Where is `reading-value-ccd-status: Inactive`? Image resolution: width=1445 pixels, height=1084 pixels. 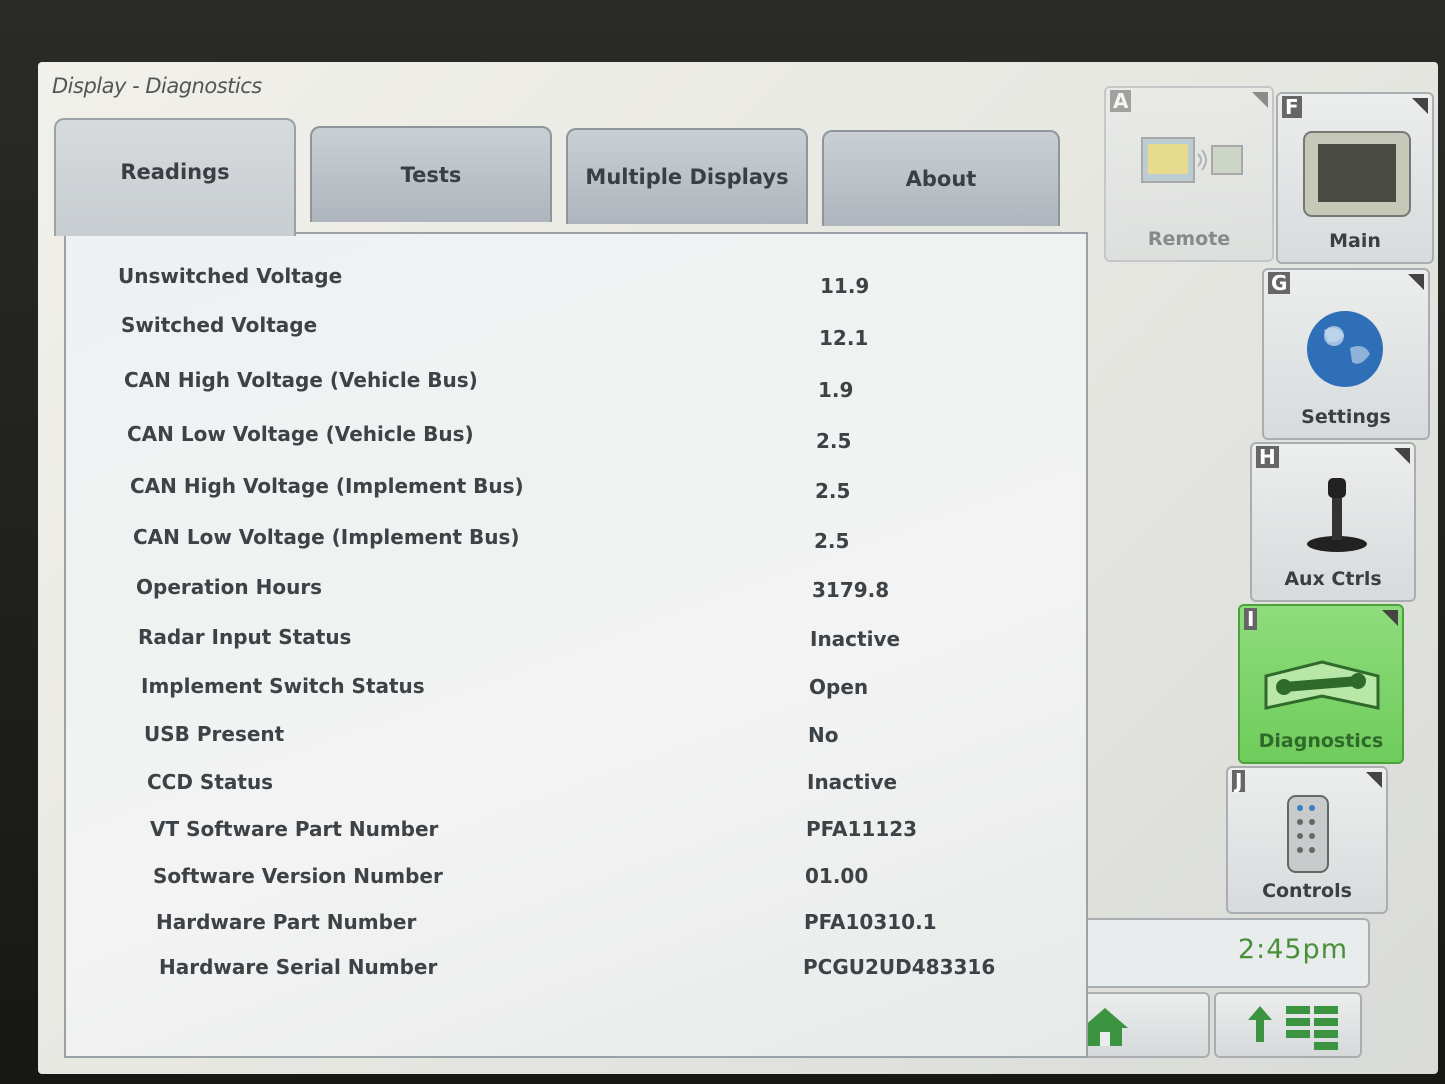
reading-value-ccd-status: Inactive is located at coordinates (852, 782).